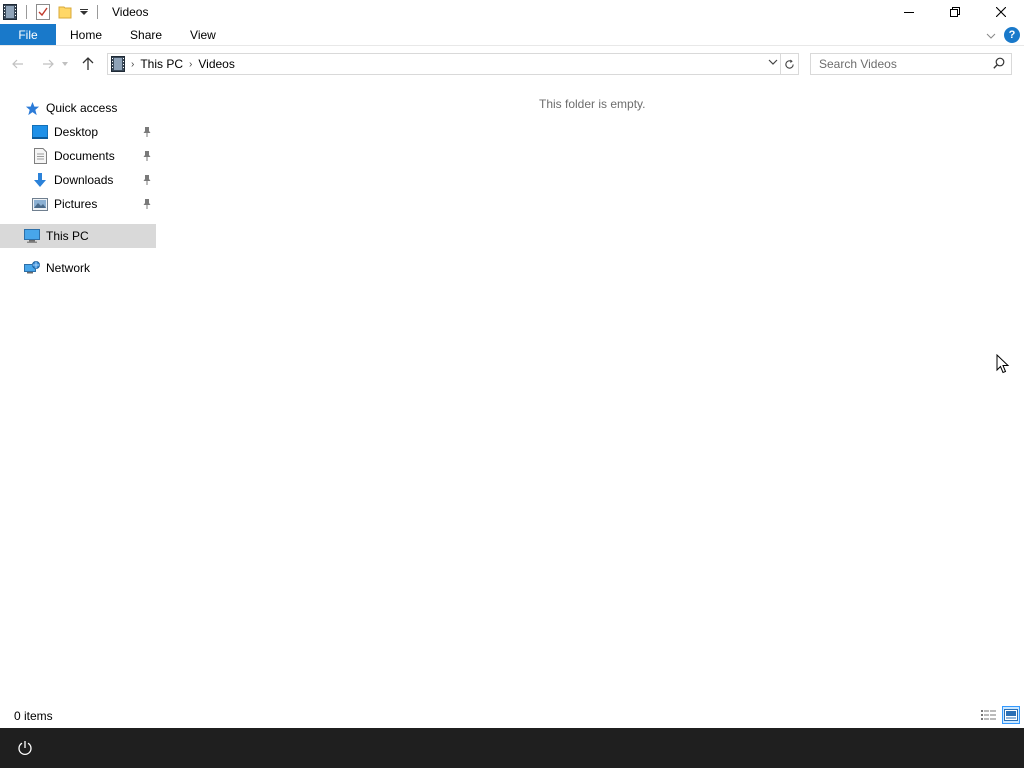  What do you see at coordinates (161, 64) in the screenshot?
I see `breadcrumb-this-pc: This PC` at bounding box center [161, 64].